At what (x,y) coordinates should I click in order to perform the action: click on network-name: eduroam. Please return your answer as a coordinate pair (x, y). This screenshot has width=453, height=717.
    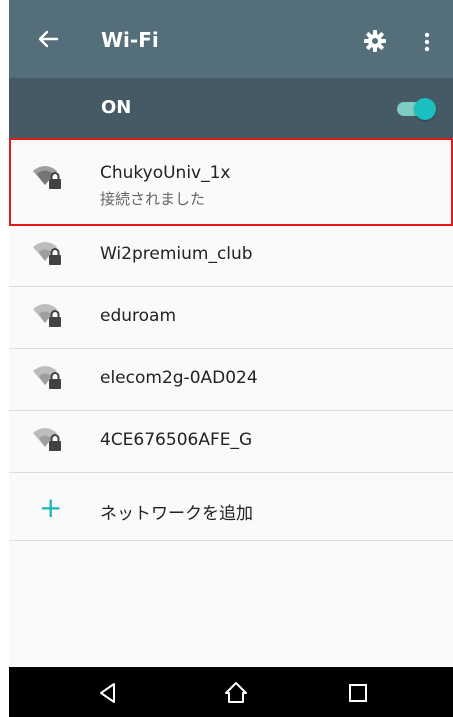
    Looking at the image, I should click on (138, 316).